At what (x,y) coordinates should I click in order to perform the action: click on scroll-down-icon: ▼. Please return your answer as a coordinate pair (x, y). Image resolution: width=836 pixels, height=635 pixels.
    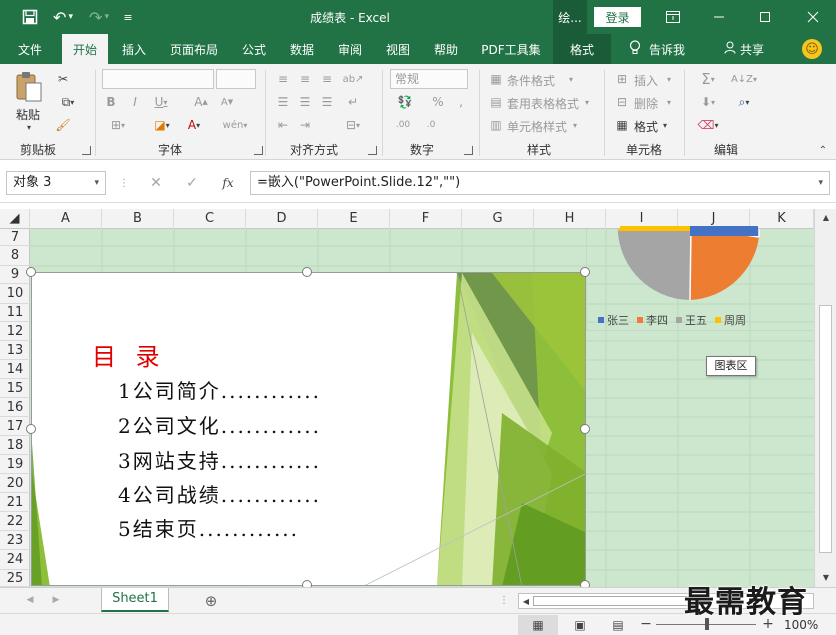
    Looking at the image, I should click on (826, 577).